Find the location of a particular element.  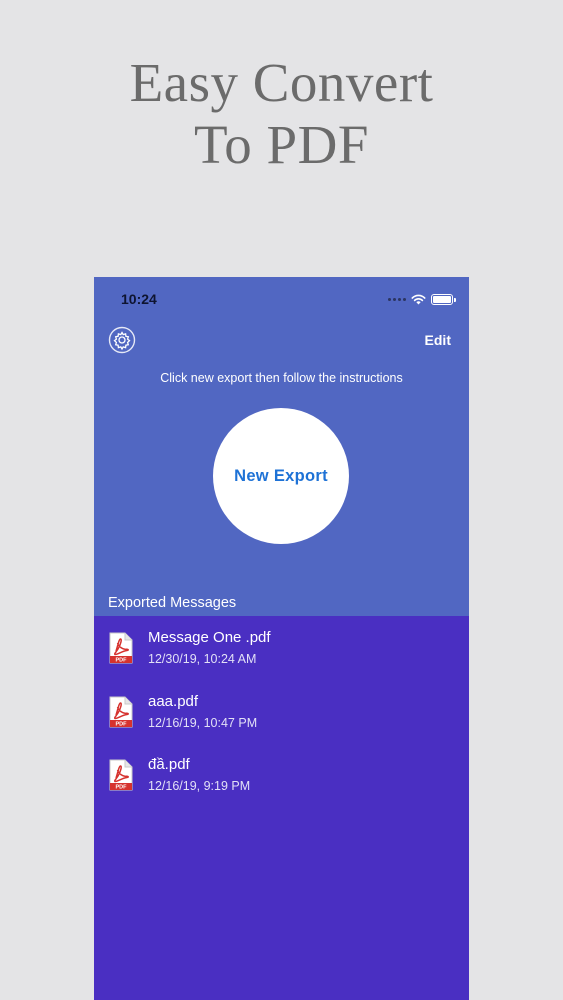

new-export-button: New Export is located at coordinates (281, 476).